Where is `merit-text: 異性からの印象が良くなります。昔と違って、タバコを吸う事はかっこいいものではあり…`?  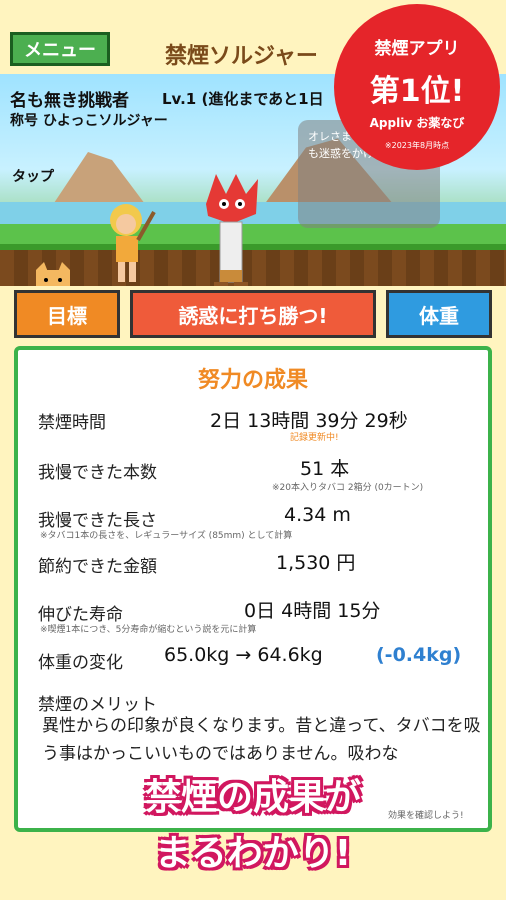
merit-text: 異性からの印象が良くなります。昔と違って、タバコを吸う事はかっこいいものではあり… is located at coordinates (261, 740).